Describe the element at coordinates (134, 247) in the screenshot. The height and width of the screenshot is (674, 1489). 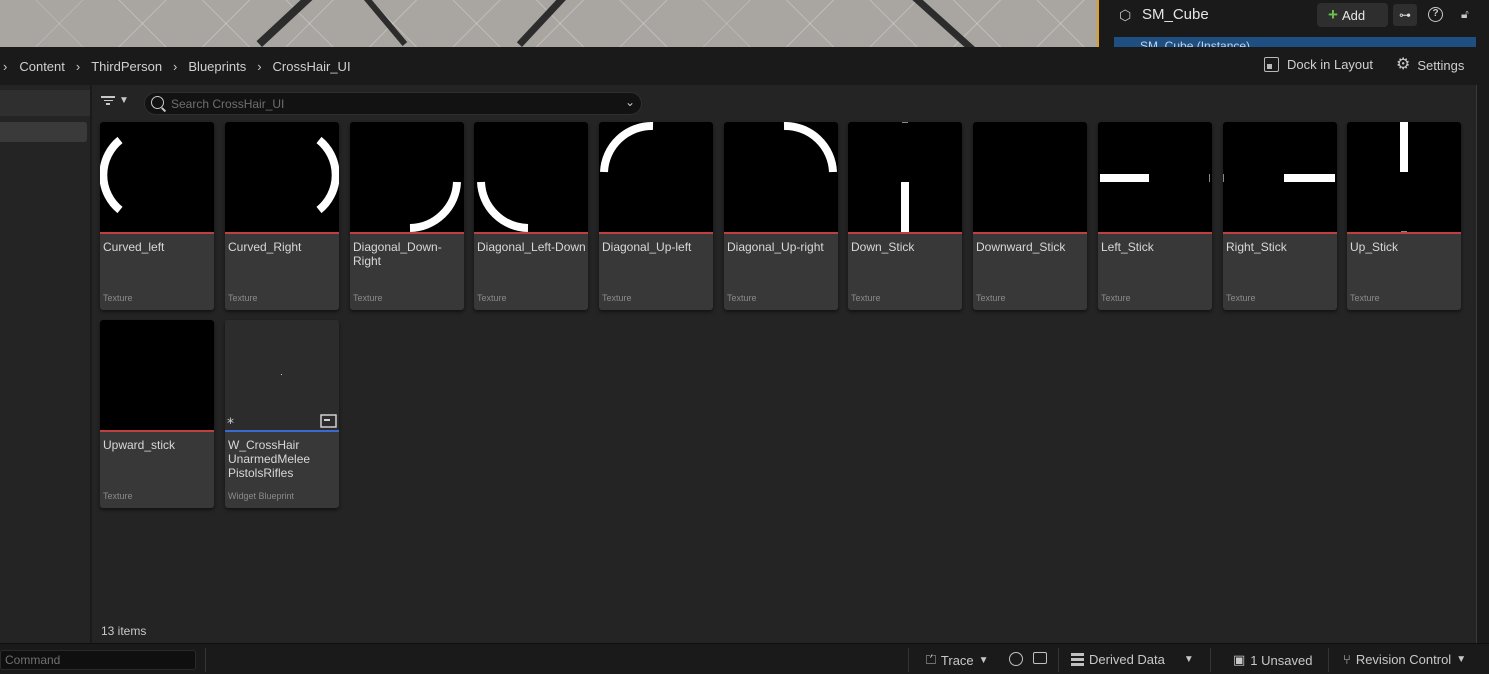
I see `asset-name: Curved_left` at that location.